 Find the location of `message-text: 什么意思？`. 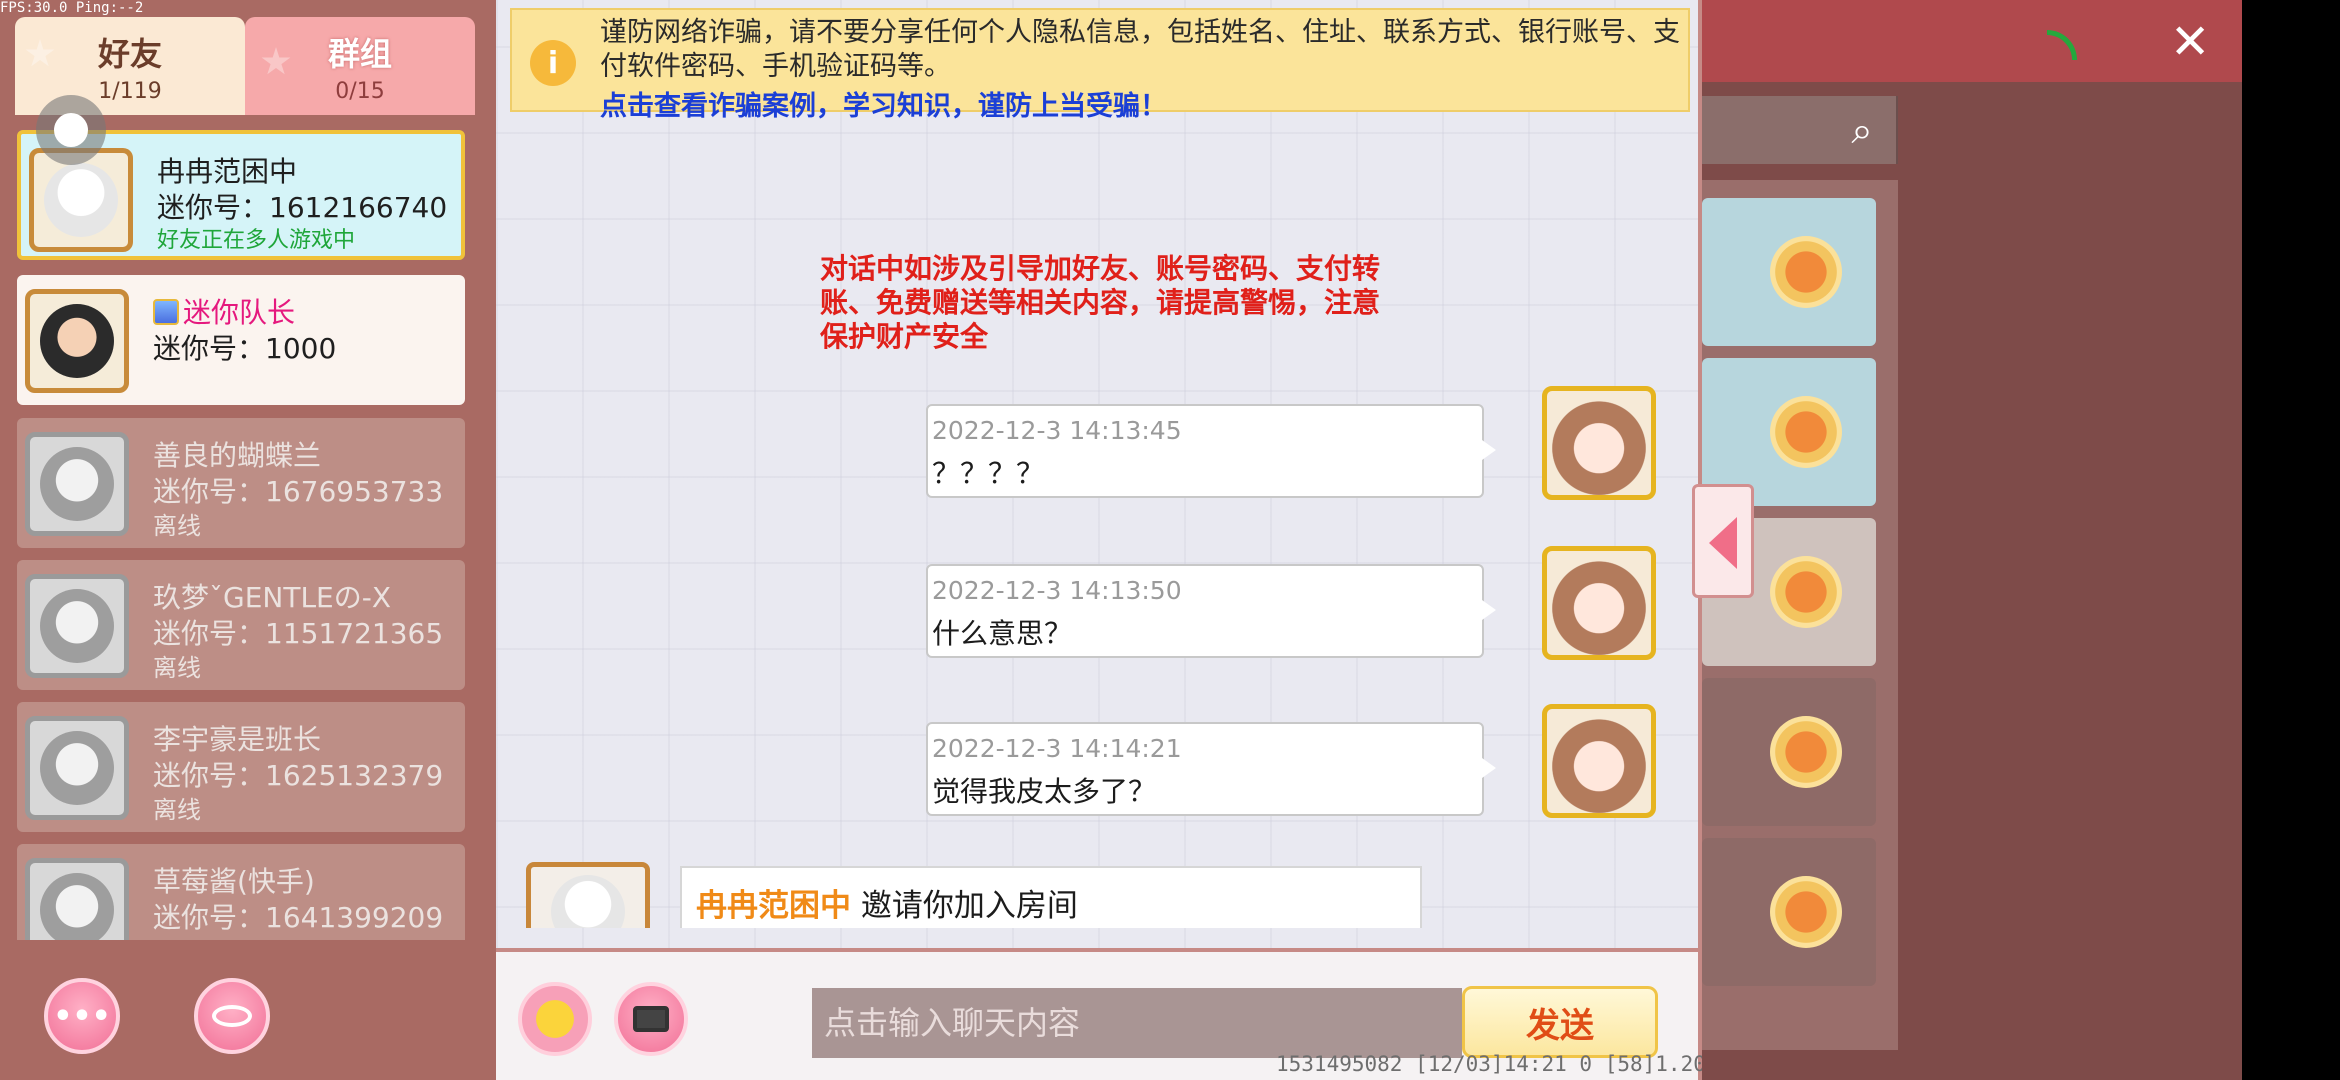

message-text: 什么意思？ is located at coordinates (1002, 633).